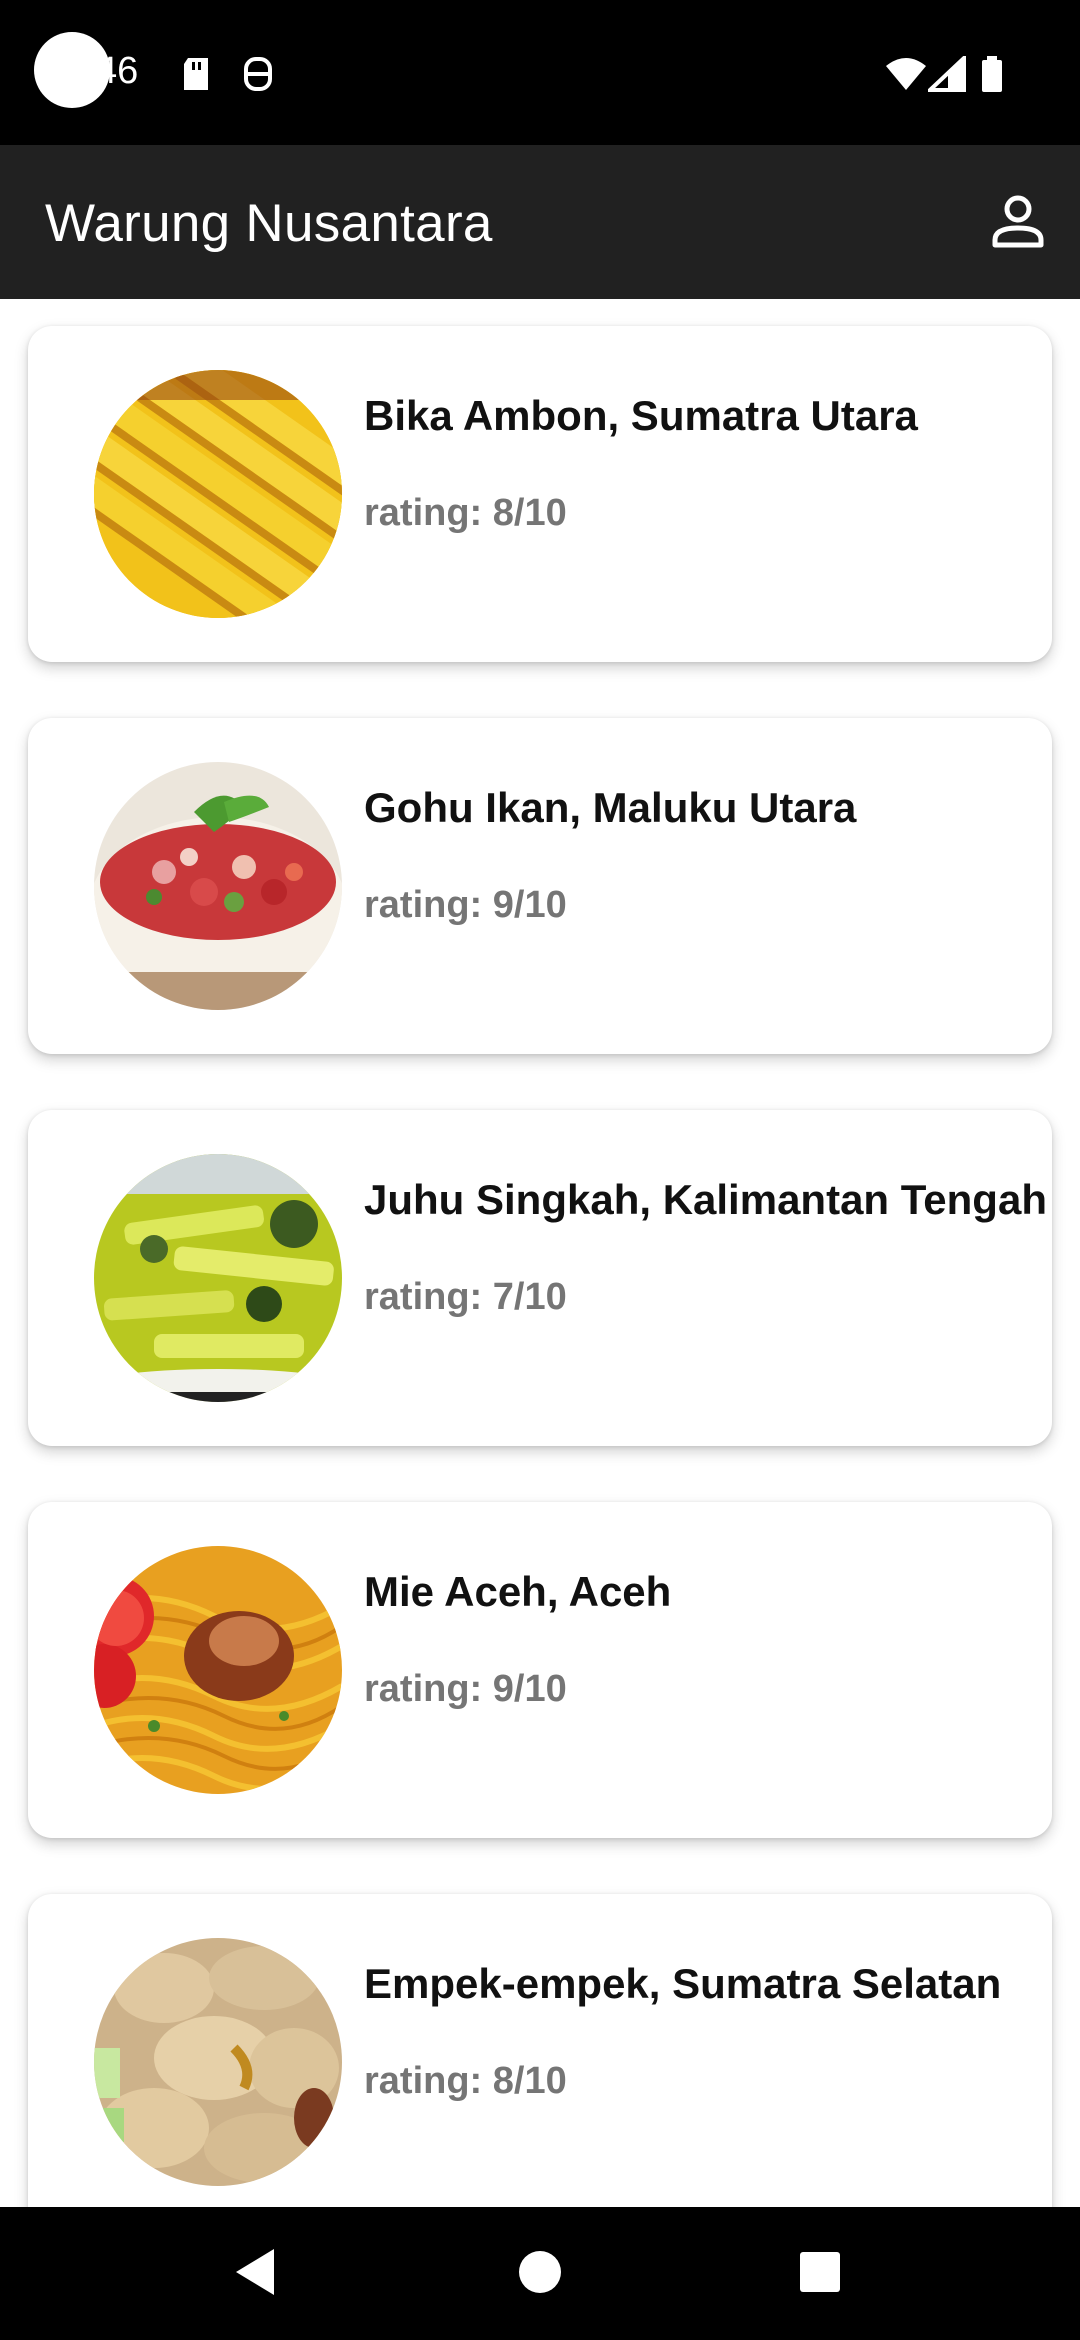 The width and height of the screenshot is (1080, 2340). What do you see at coordinates (218, 1278) in the screenshot?
I see `juhu-singkah-image` at bounding box center [218, 1278].